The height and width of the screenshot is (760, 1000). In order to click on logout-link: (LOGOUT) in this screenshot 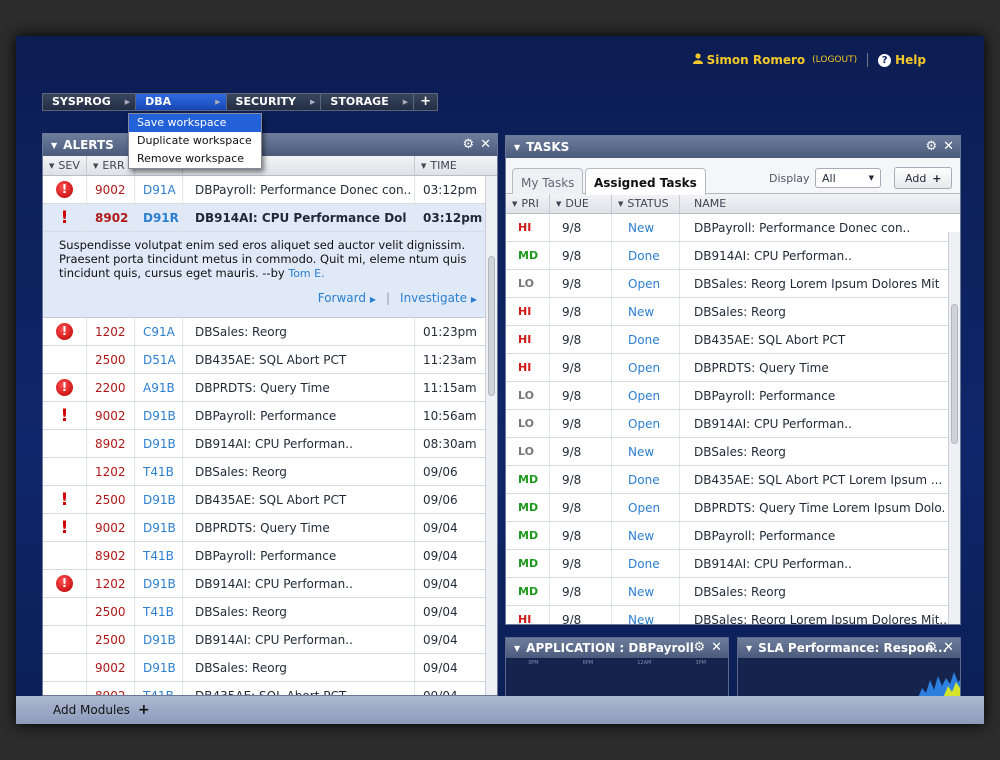, I will do `click(834, 60)`.